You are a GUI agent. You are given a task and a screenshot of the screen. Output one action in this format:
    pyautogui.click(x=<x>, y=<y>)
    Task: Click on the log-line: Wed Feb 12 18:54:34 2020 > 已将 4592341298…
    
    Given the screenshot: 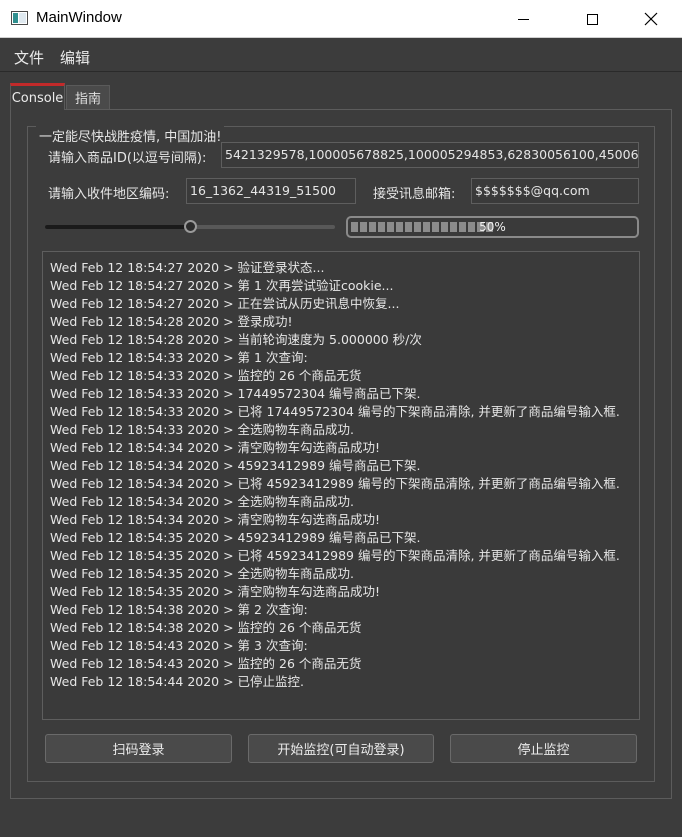 What is the action you would take?
    pyautogui.click(x=335, y=483)
    